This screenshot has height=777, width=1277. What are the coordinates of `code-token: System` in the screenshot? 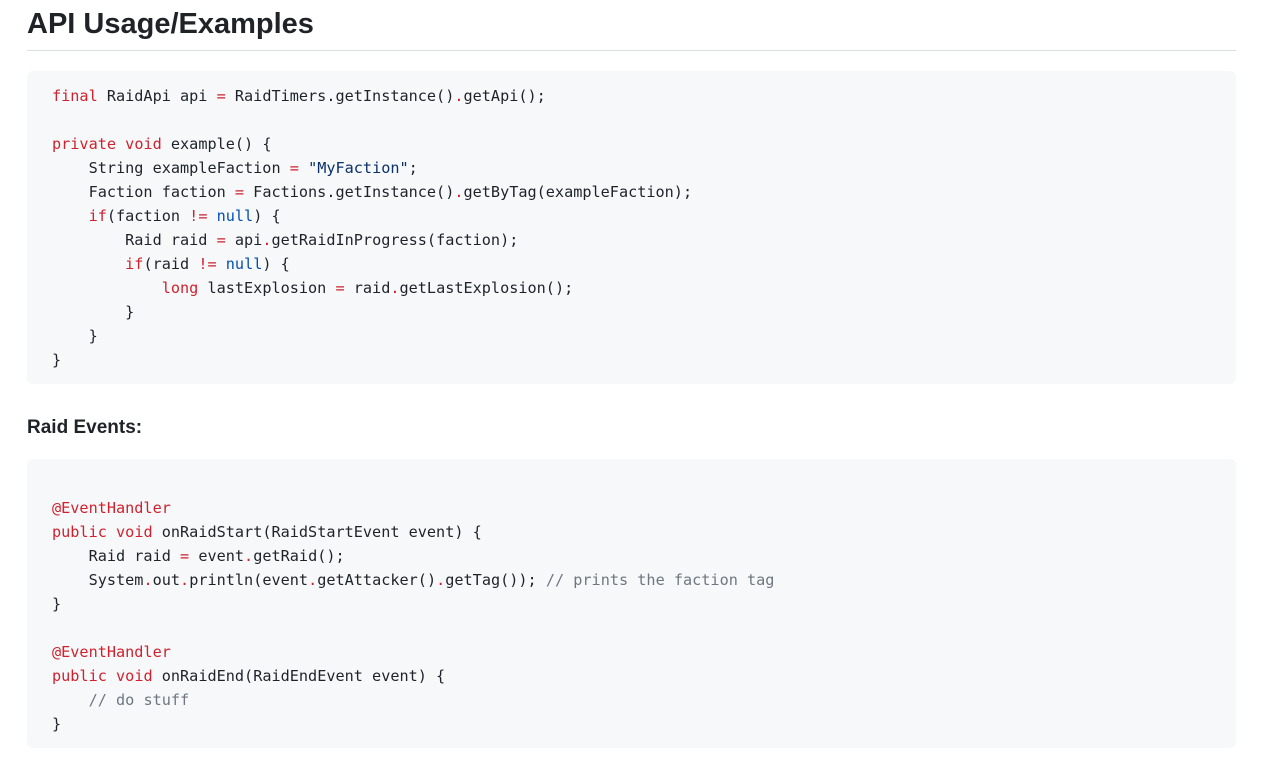 It's located at (98, 580).